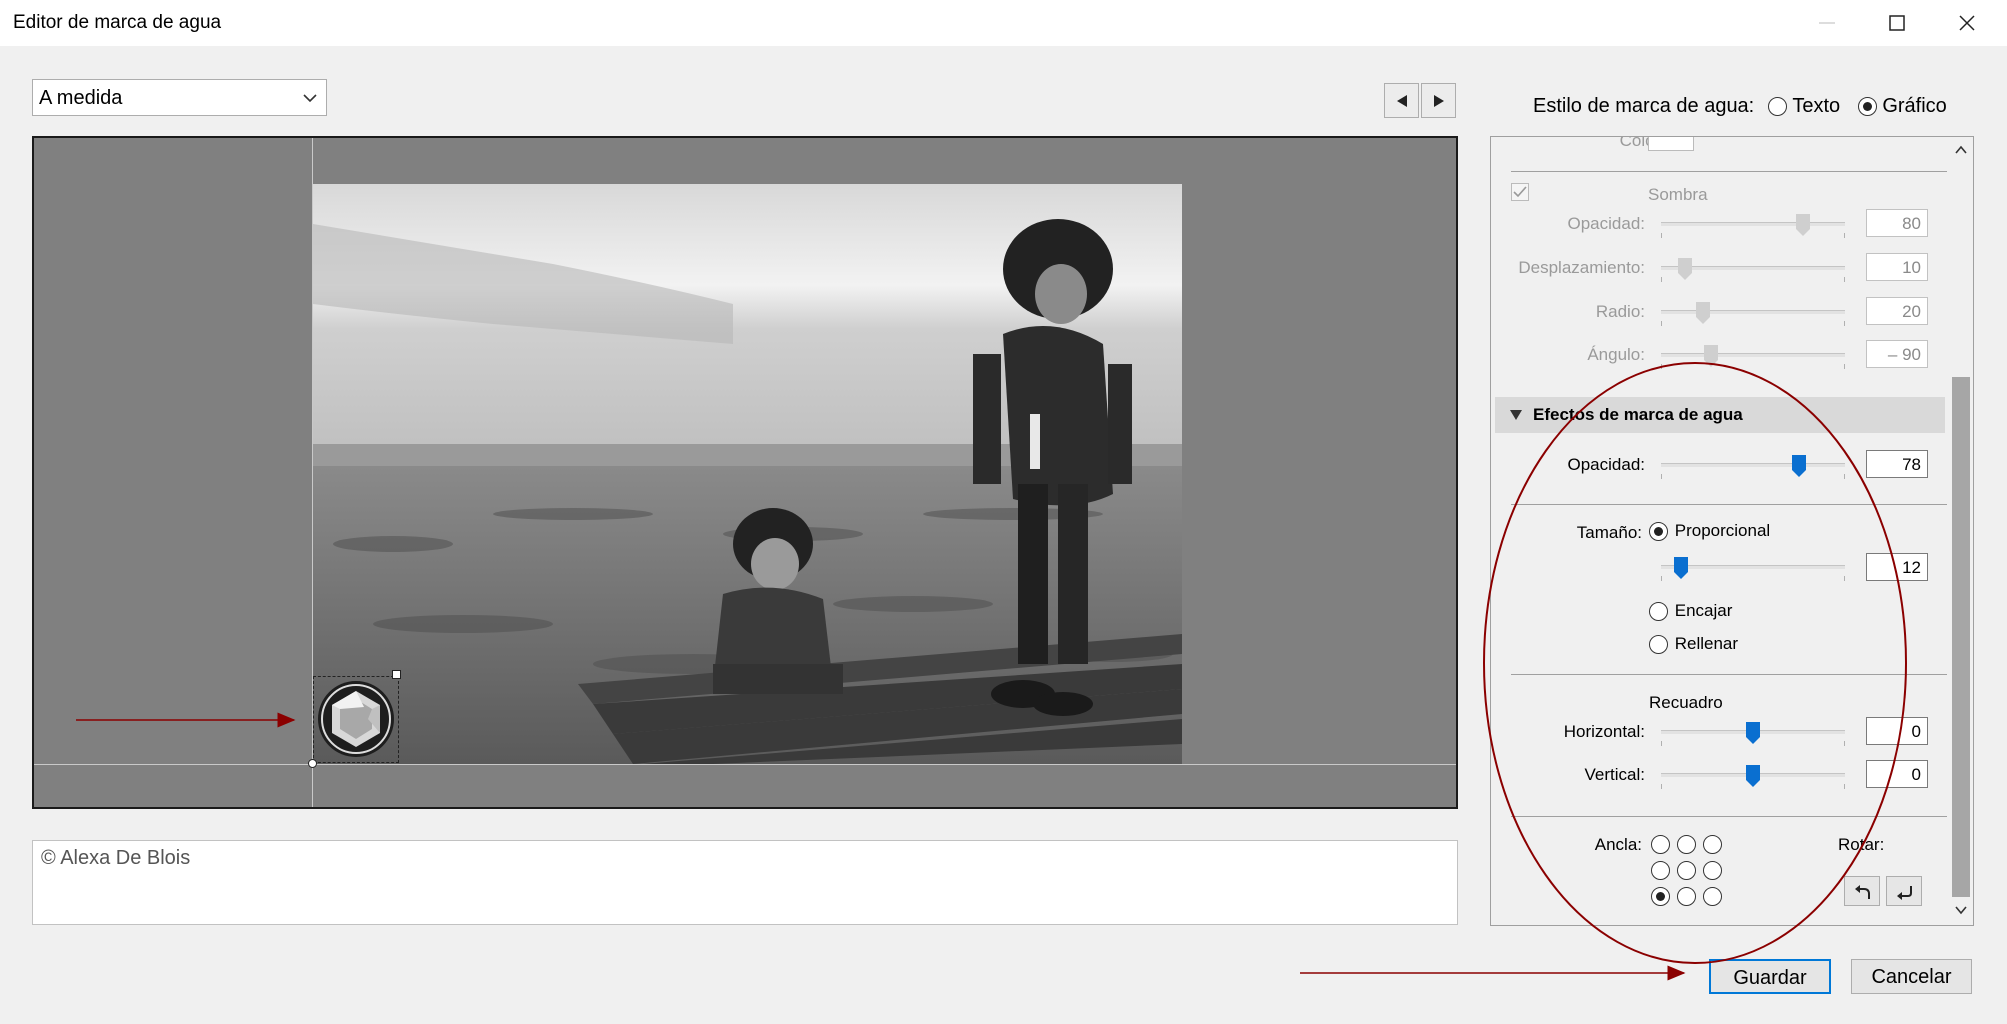  I want to click on save-button: Guardar, so click(1770, 976).